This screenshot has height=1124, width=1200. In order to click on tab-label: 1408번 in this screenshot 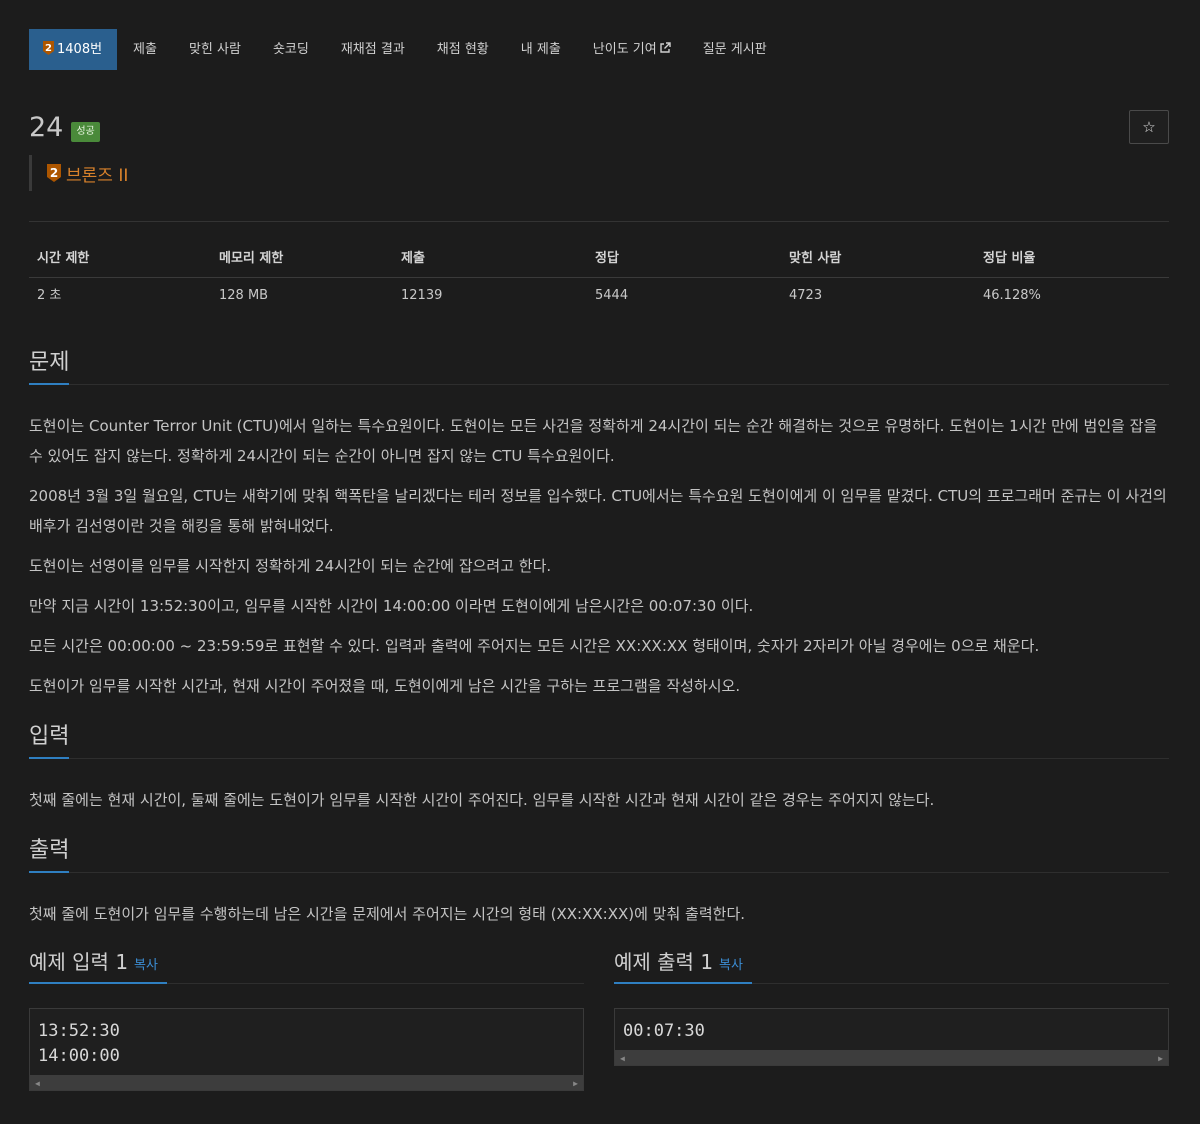, I will do `click(80, 49)`.